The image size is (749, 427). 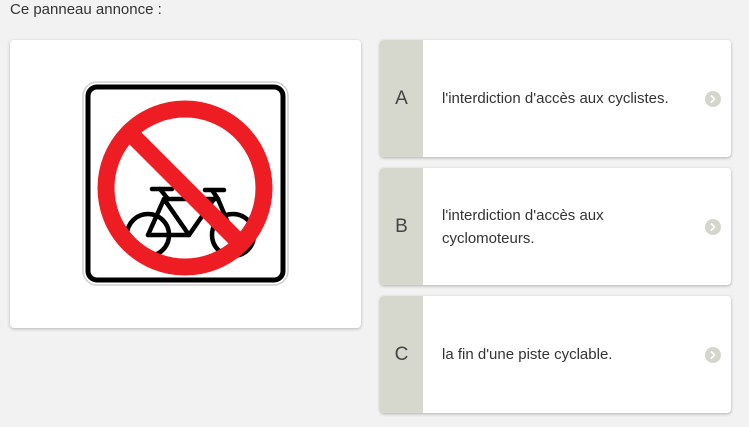 I want to click on answer-letter: C, so click(x=401, y=354).